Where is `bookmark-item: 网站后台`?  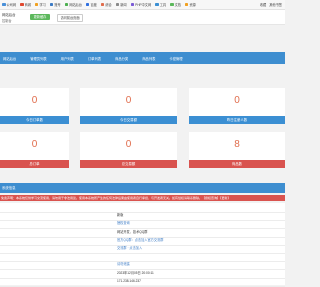 bookmark-item: 网站后台 is located at coordinates (73, 4).